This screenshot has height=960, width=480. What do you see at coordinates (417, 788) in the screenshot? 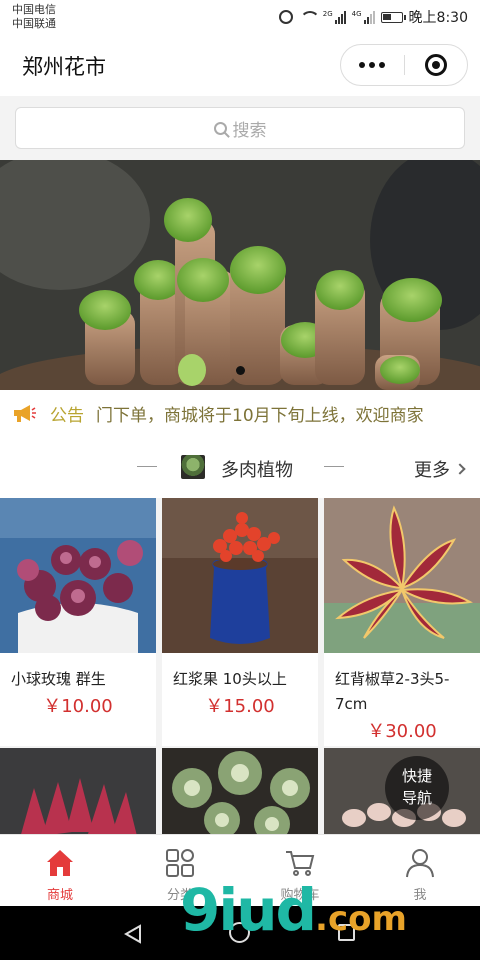
I see `quick-nav-button: 快捷 导航` at bounding box center [417, 788].